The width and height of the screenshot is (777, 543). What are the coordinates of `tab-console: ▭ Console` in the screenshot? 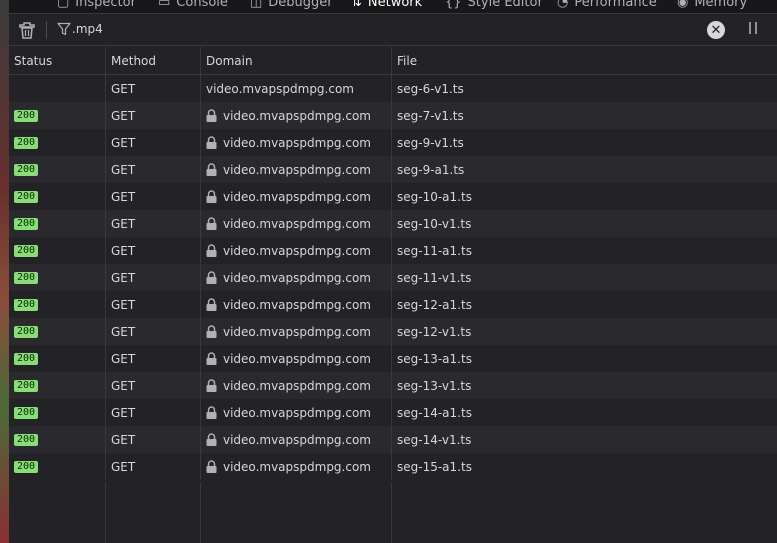 It's located at (193, 6).